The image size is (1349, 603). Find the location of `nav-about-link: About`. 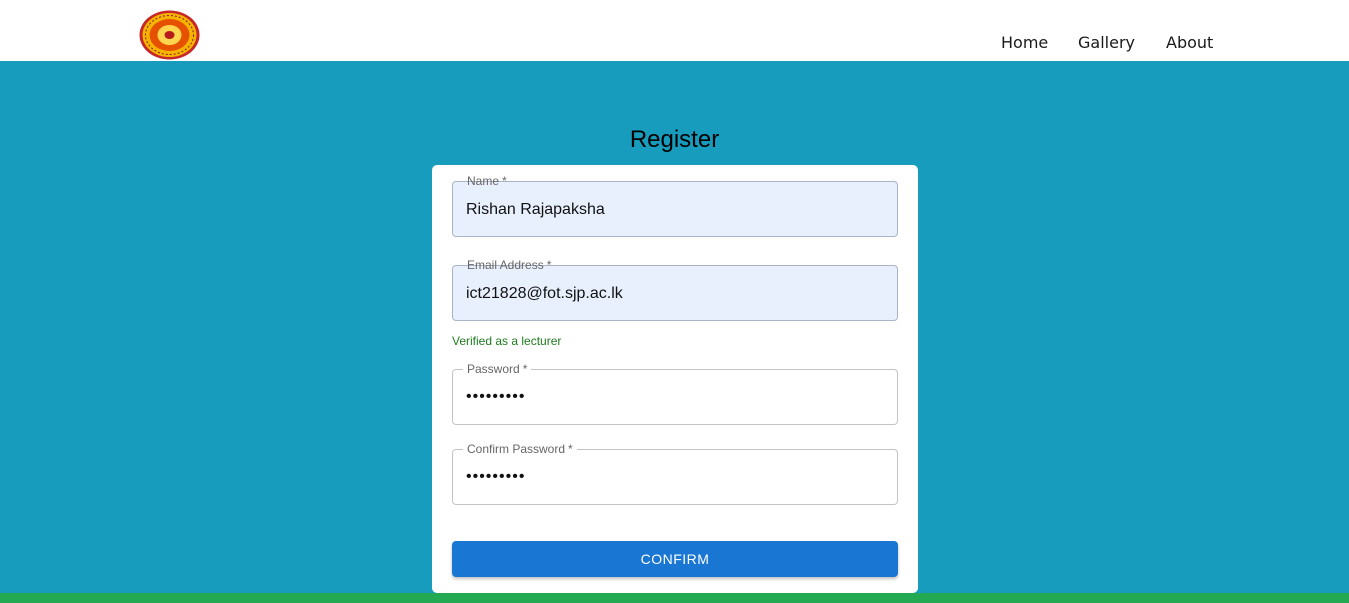

nav-about-link: About is located at coordinates (1189, 42).